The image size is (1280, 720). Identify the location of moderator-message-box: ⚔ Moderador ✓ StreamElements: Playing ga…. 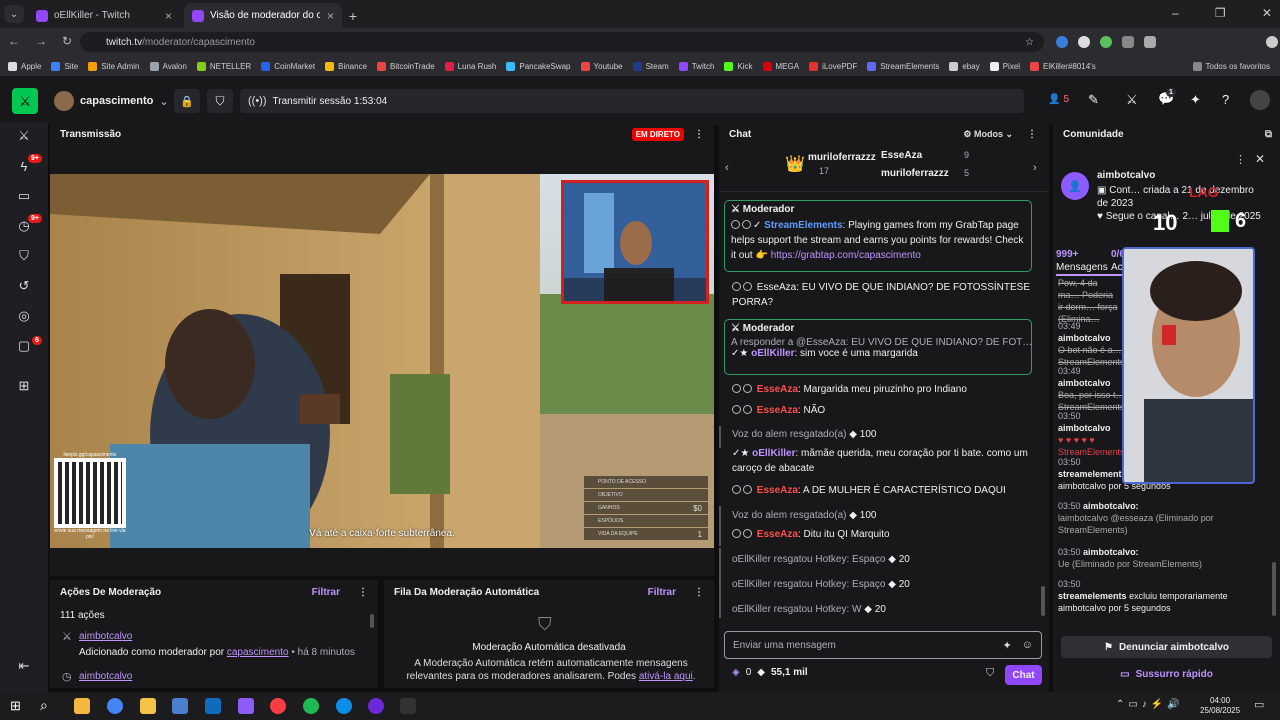
(878, 236).